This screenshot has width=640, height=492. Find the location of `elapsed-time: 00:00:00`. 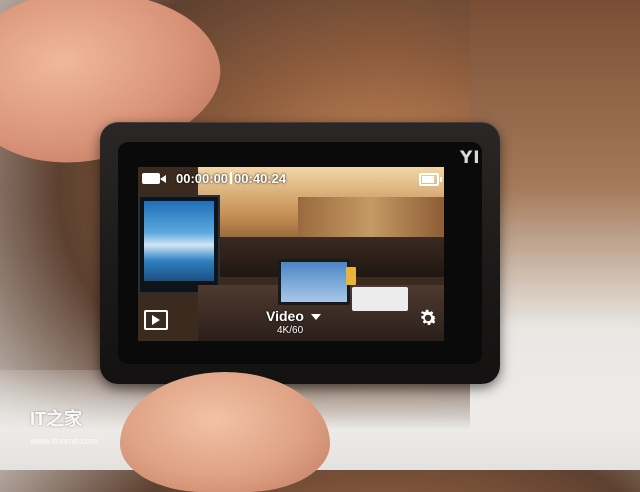

elapsed-time: 00:00:00 is located at coordinates (202, 178).